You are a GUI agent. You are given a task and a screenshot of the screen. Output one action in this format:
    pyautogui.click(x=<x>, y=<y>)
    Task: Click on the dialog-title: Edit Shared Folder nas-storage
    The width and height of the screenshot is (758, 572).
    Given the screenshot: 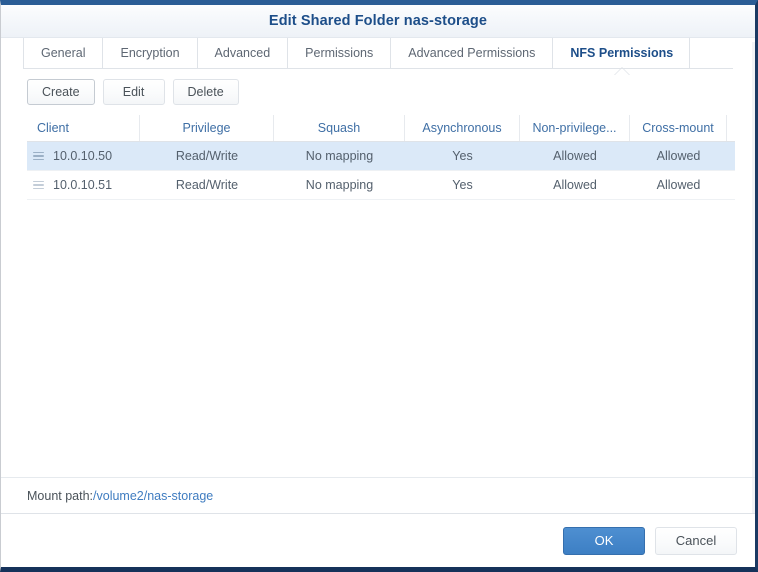 What is the action you would take?
    pyautogui.click(x=378, y=21)
    